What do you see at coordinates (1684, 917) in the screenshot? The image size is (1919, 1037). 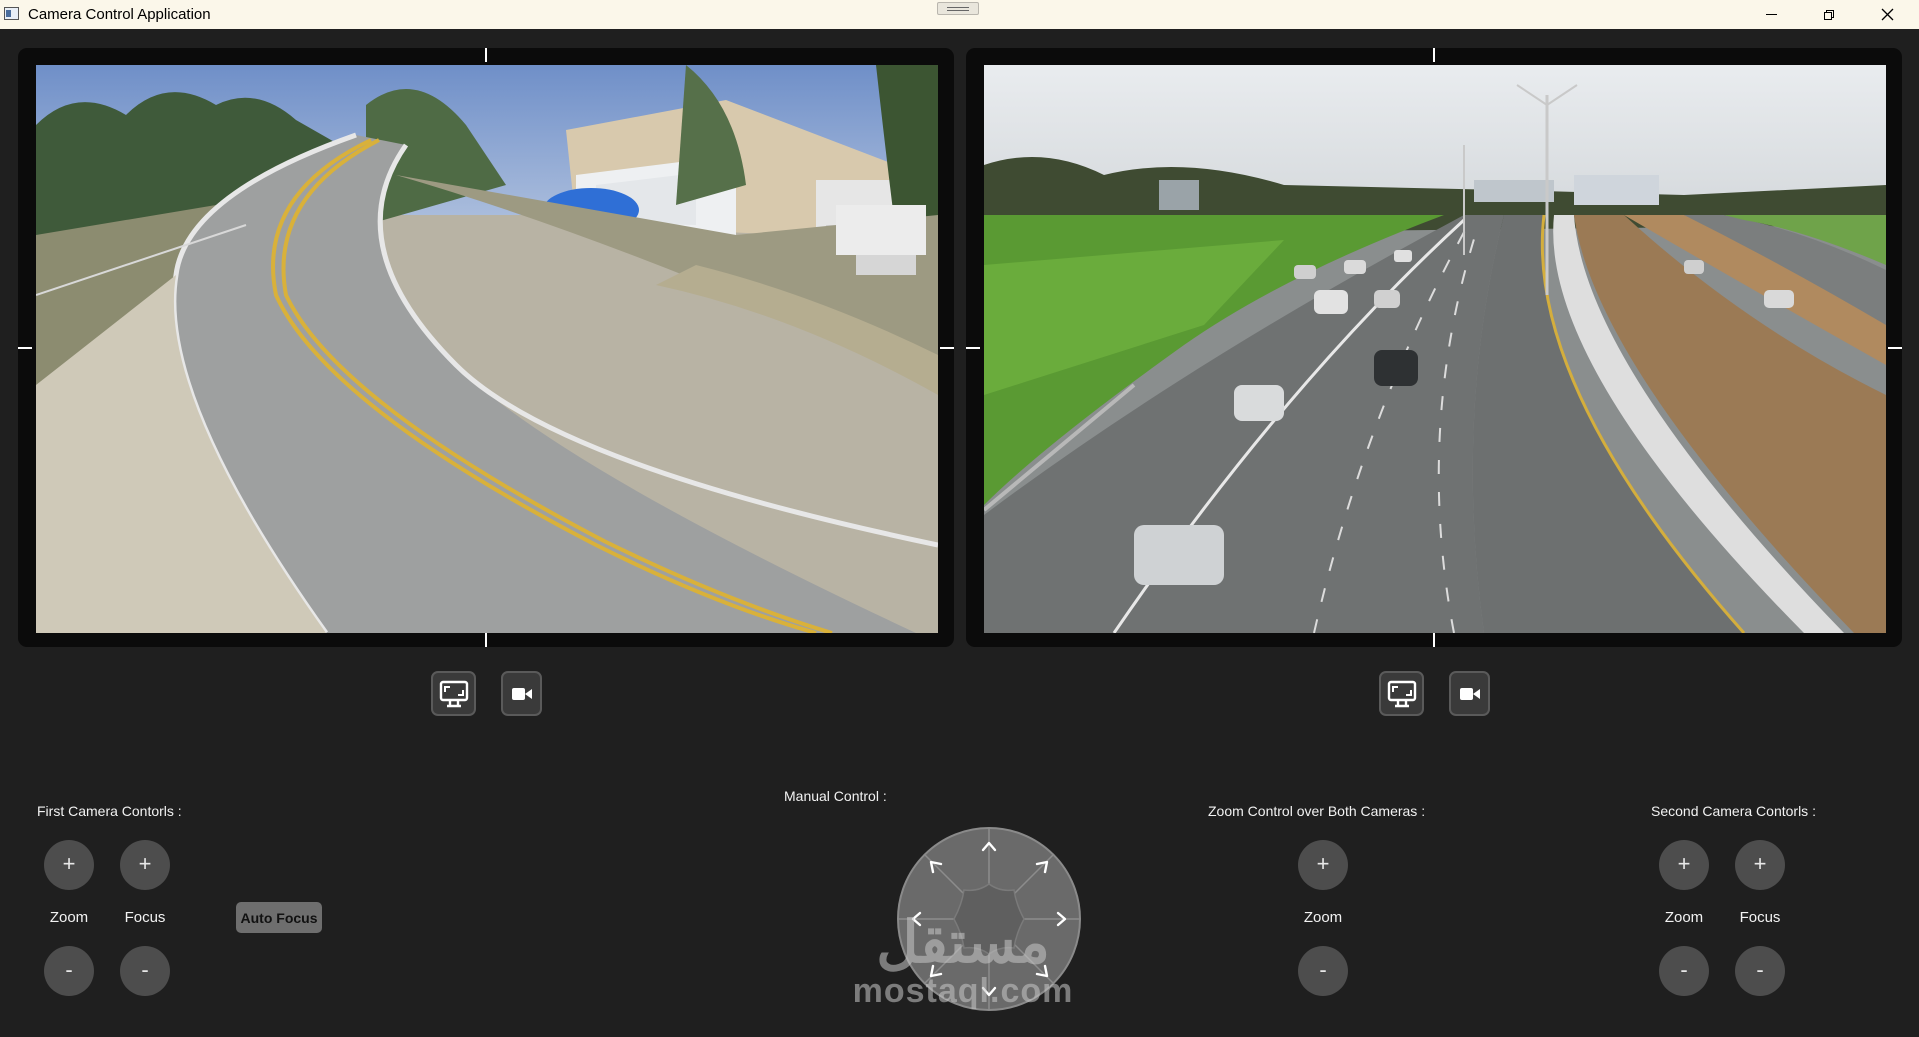 I see `second-zoom-label: Zoom` at bounding box center [1684, 917].